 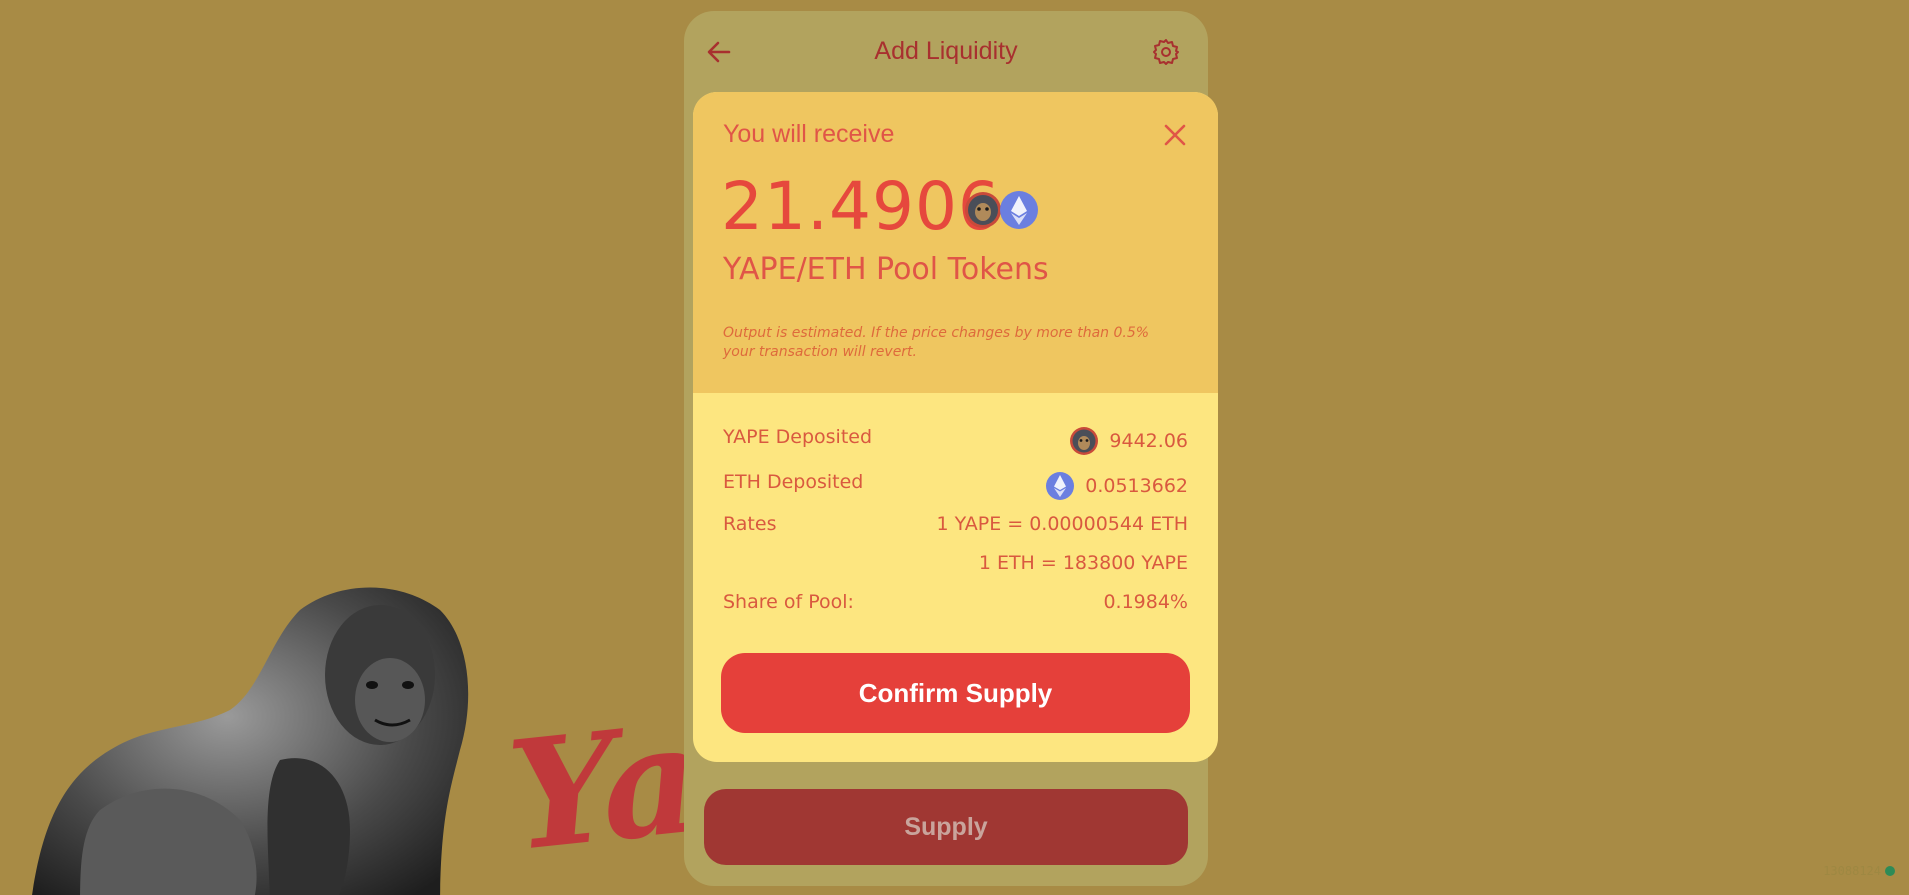 What do you see at coordinates (1083, 563) in the screenshot?
I see `rate-eth-yape: 1 ETH = 183800 YAPE` at bounding box center [1083, 563].